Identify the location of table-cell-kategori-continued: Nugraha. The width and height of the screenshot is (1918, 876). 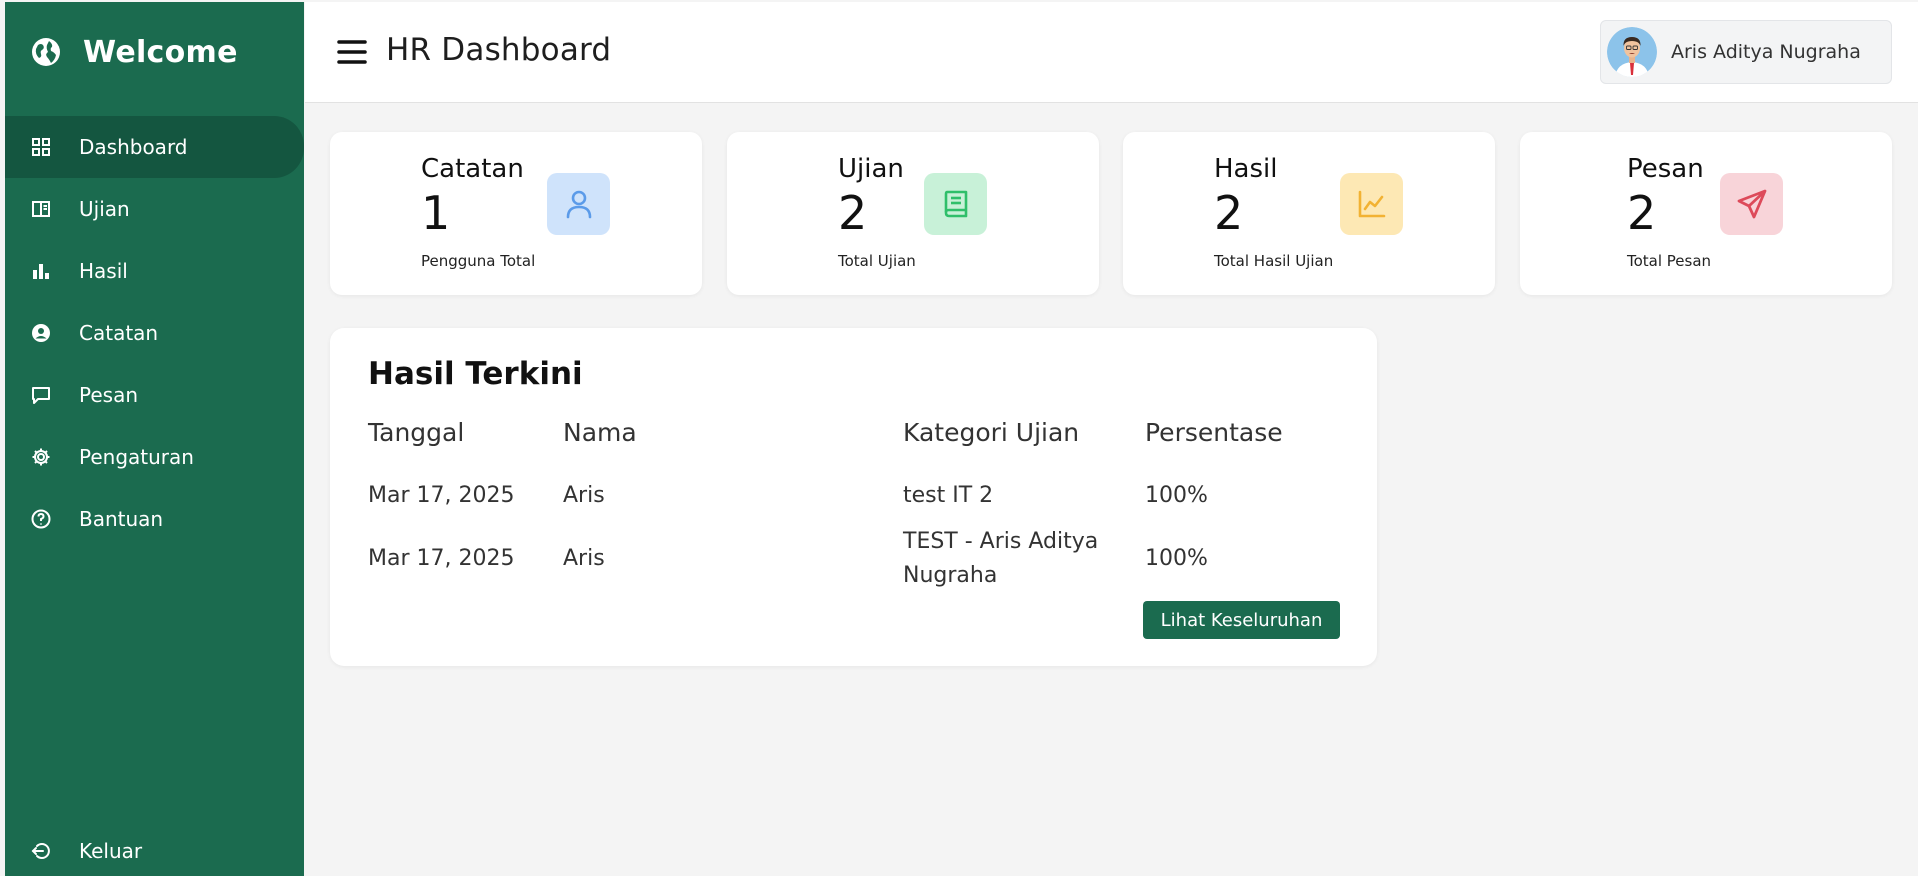
(950, 575).